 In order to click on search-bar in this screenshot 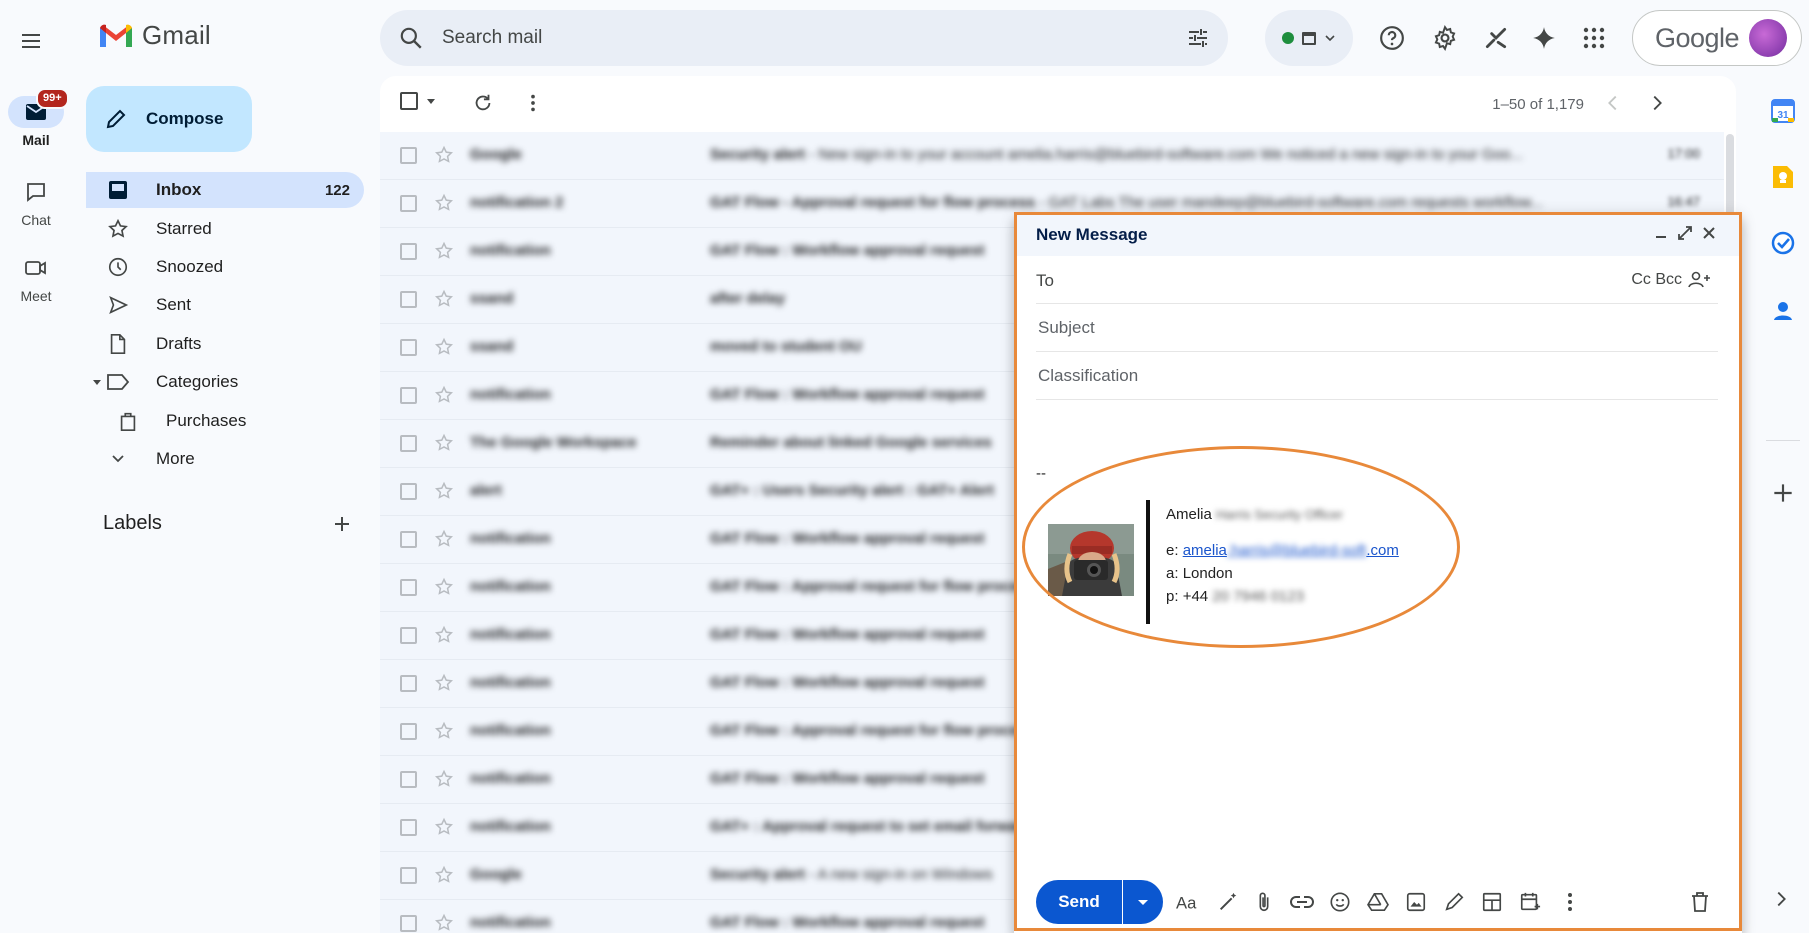, I will do `click(804, 38)`.